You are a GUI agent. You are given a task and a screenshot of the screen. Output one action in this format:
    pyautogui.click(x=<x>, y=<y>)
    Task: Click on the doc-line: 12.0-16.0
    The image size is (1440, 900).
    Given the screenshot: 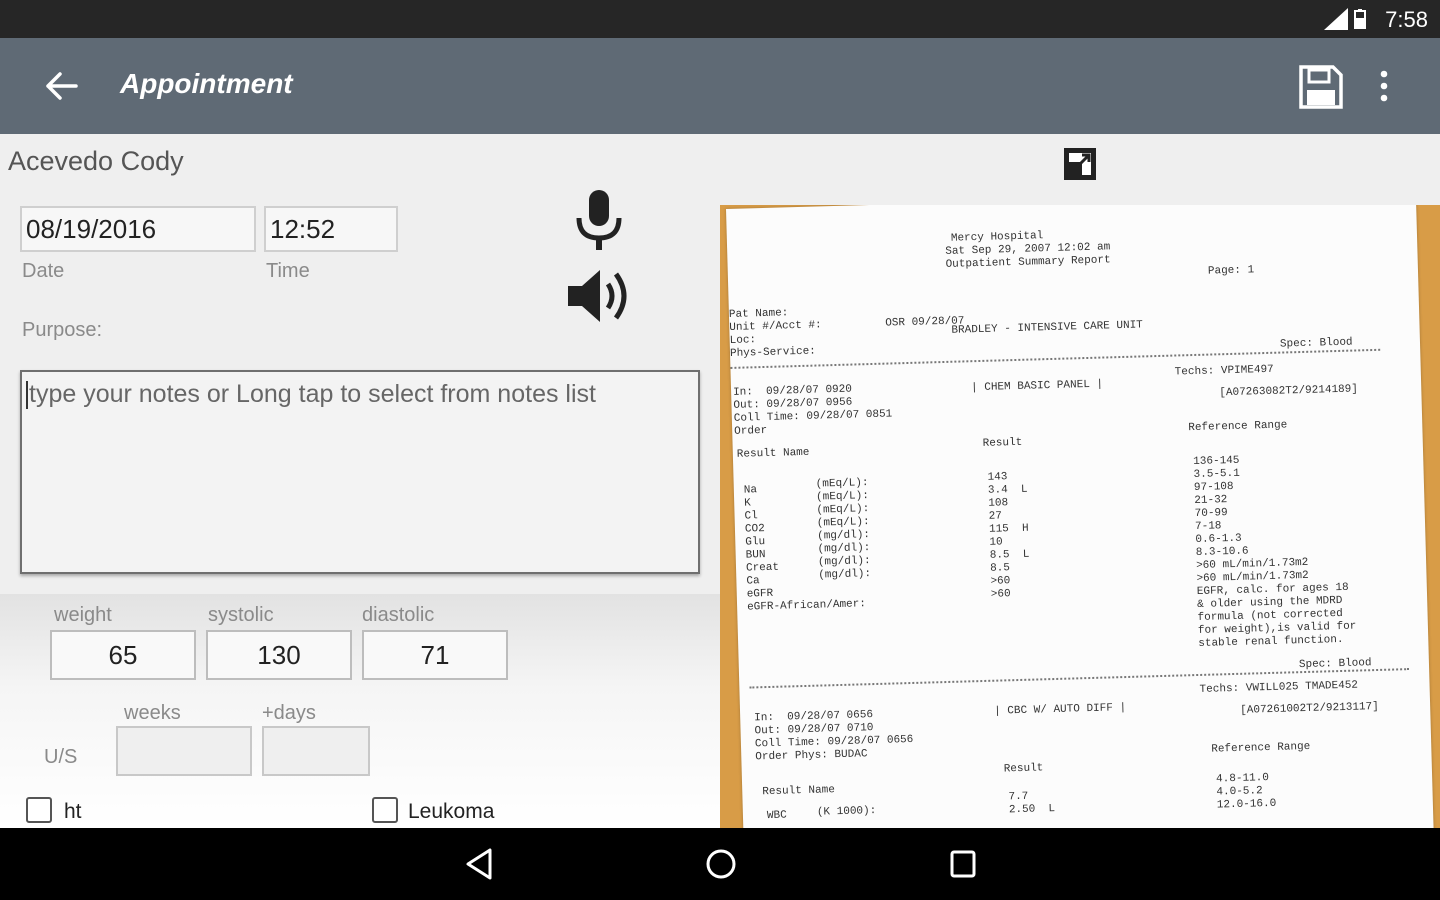 What is the action you would take?
    pyautogui.click(x=1246, y=804)
    